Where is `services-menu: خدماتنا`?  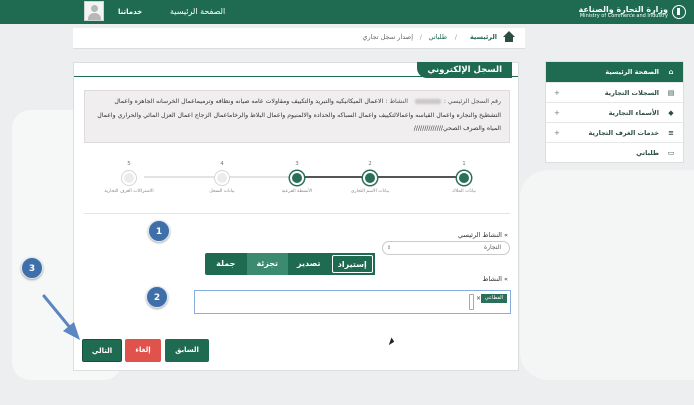 services-menu: خدماتنا is located at coordinates (130, 12).